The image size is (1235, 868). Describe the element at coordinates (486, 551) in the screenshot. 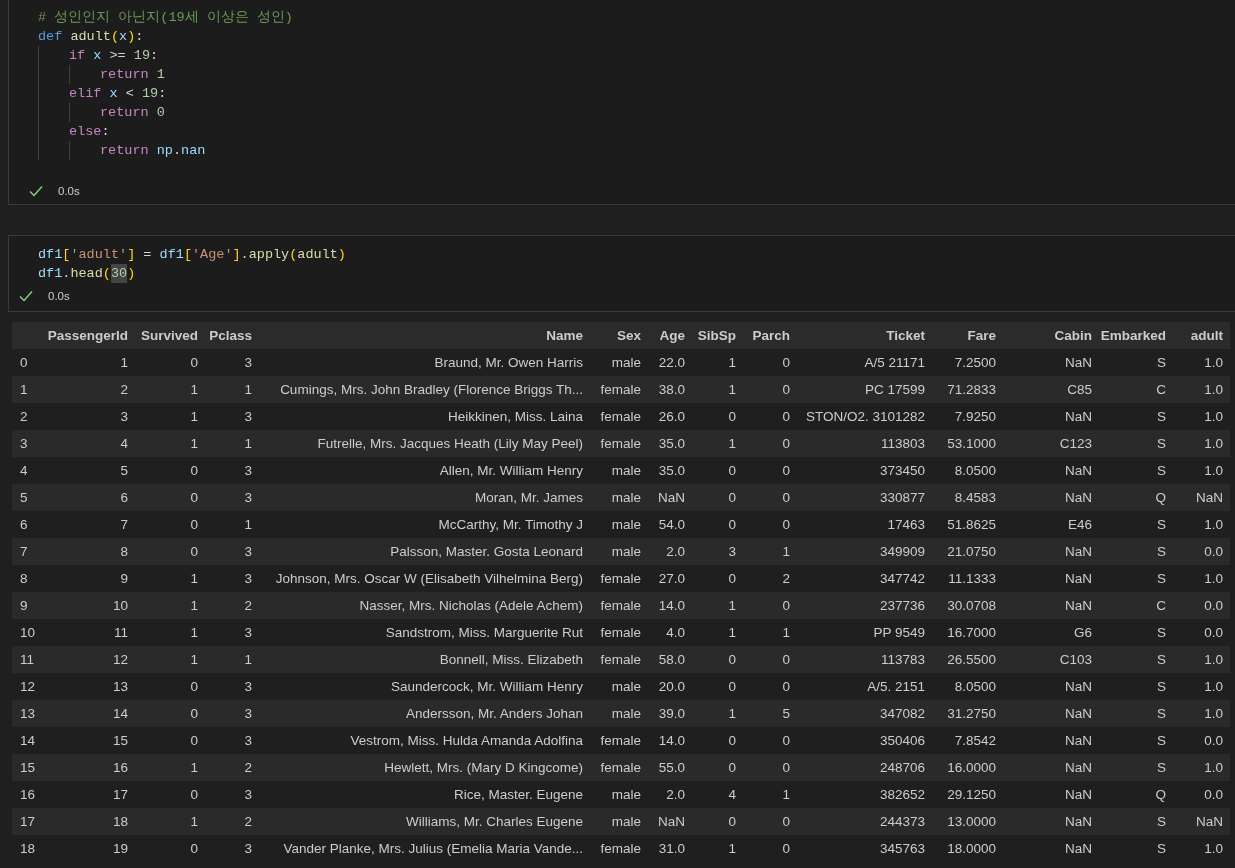

I see `table-cell: Palsson, Master. Gosta Leonard` at that location.